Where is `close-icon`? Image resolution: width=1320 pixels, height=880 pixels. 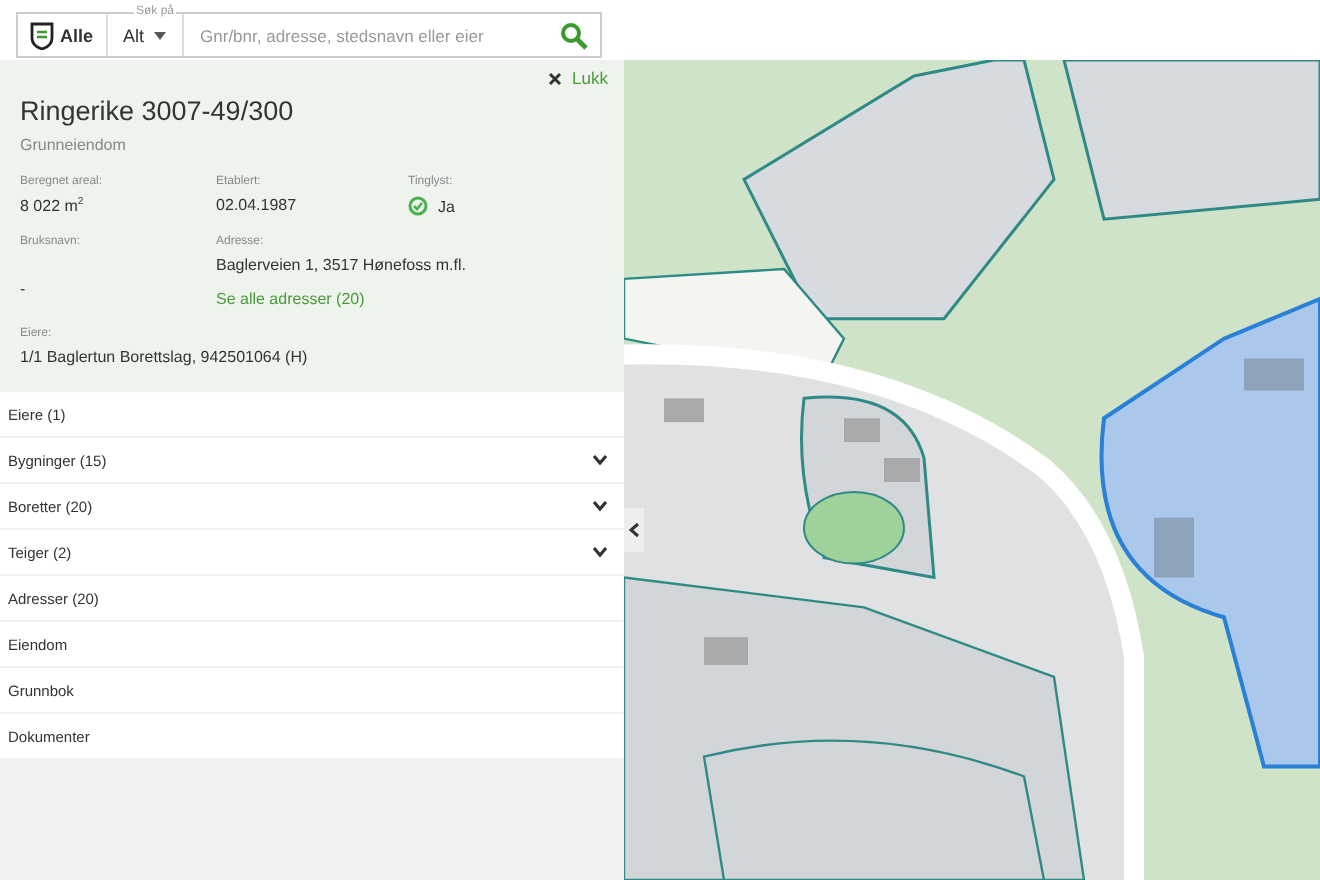 close-icon is located at coordinates (555, 78).